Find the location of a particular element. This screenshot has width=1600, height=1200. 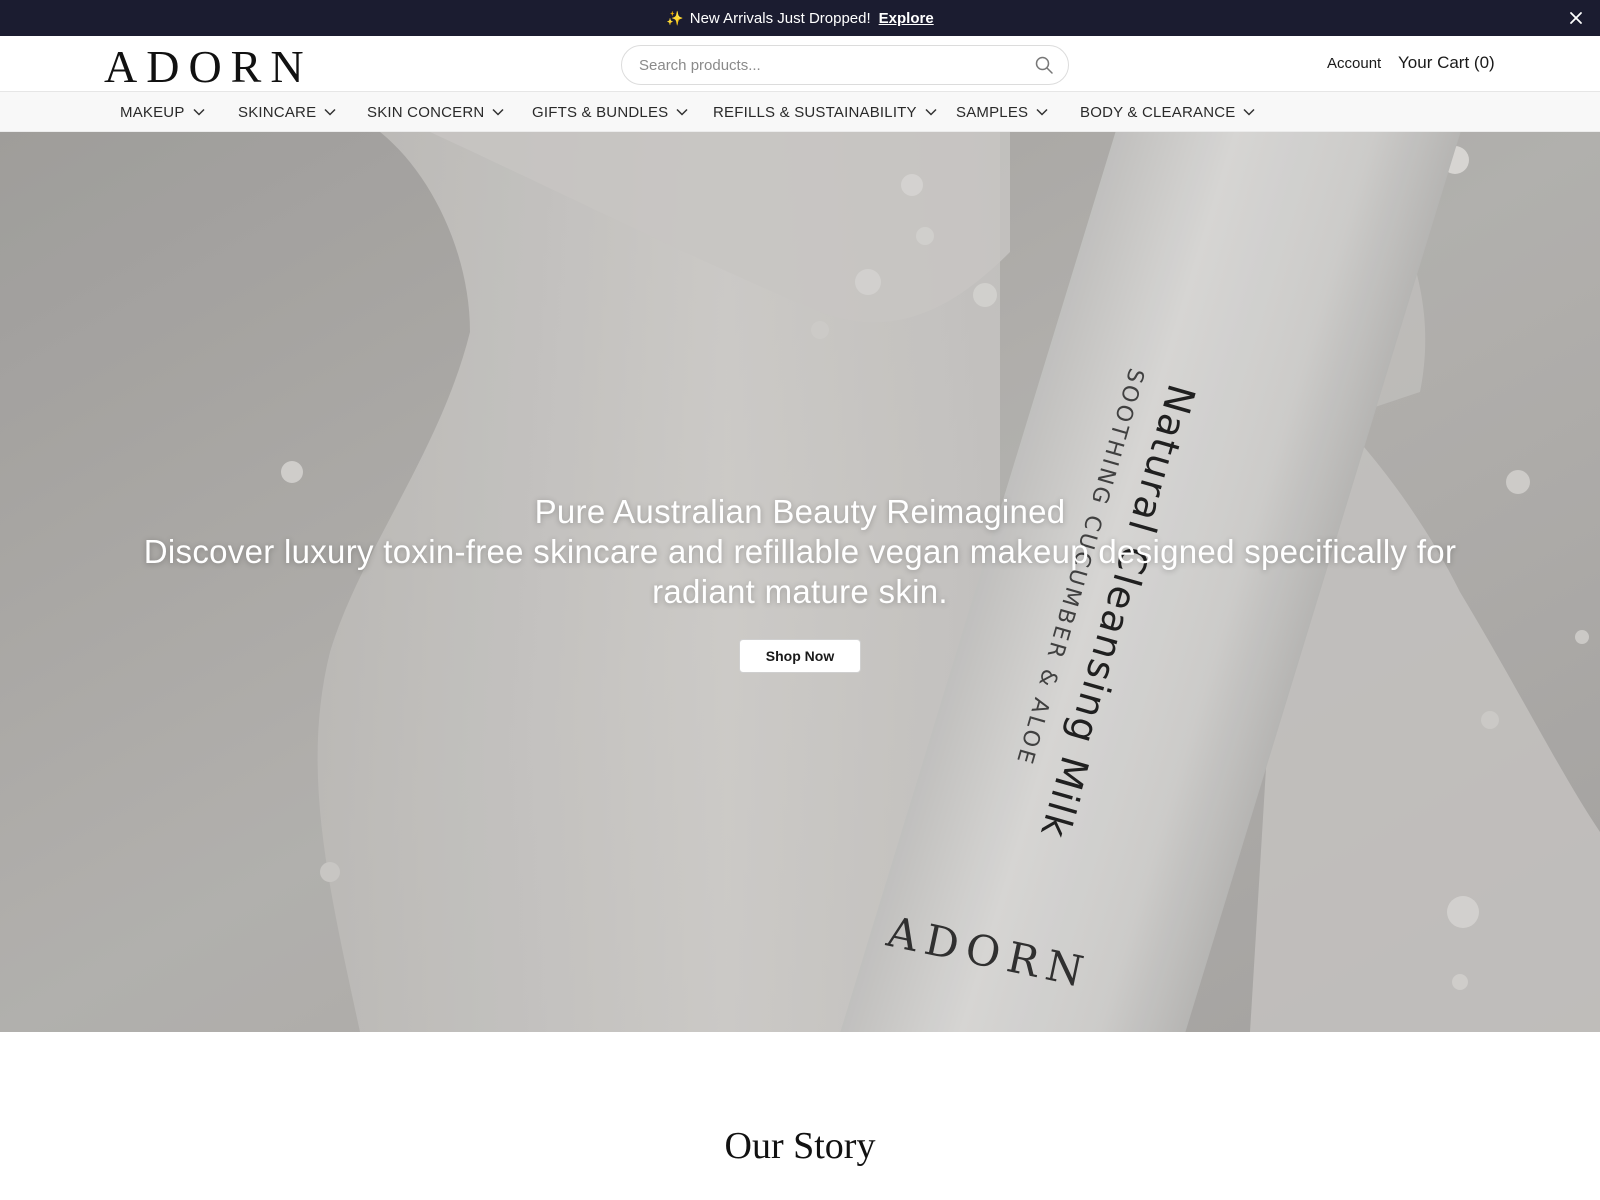

shop-now-button: Shop Now is located at coordinates (800, 656).